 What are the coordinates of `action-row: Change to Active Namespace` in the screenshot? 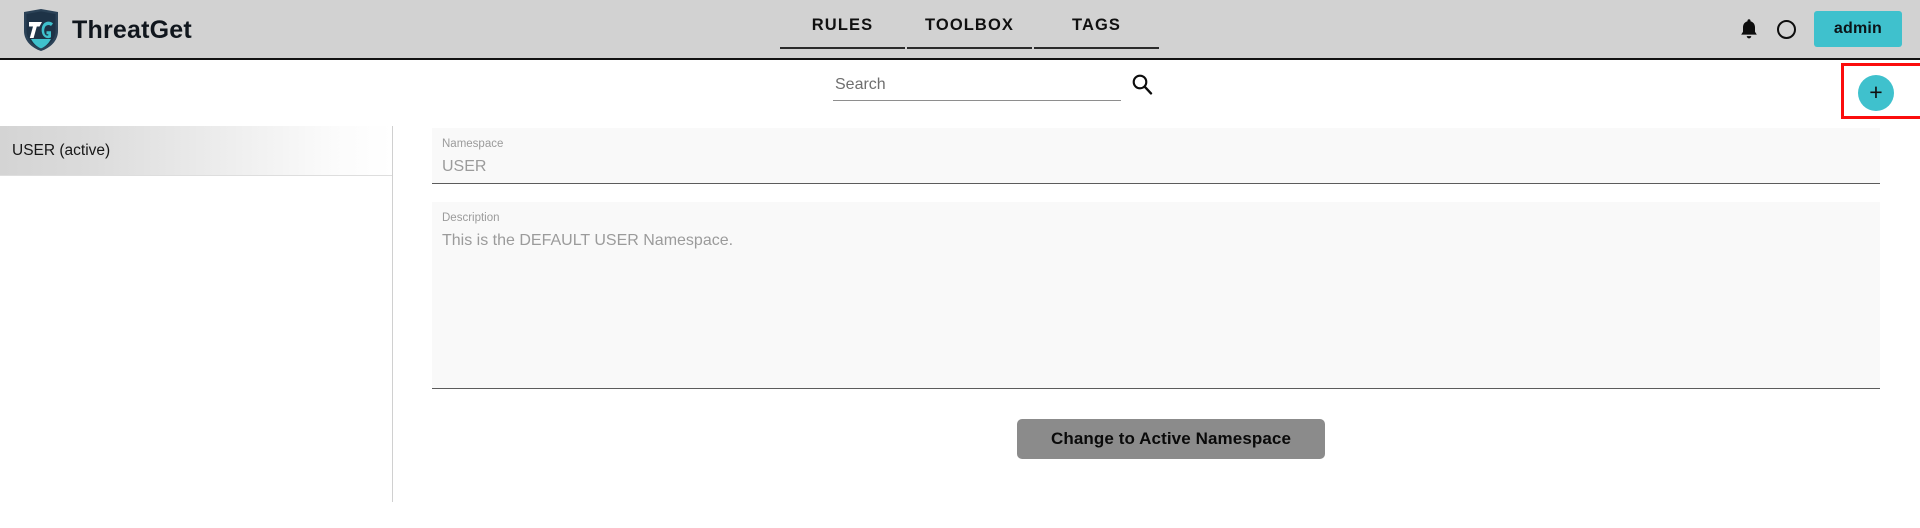 It's located at (1157, 439).